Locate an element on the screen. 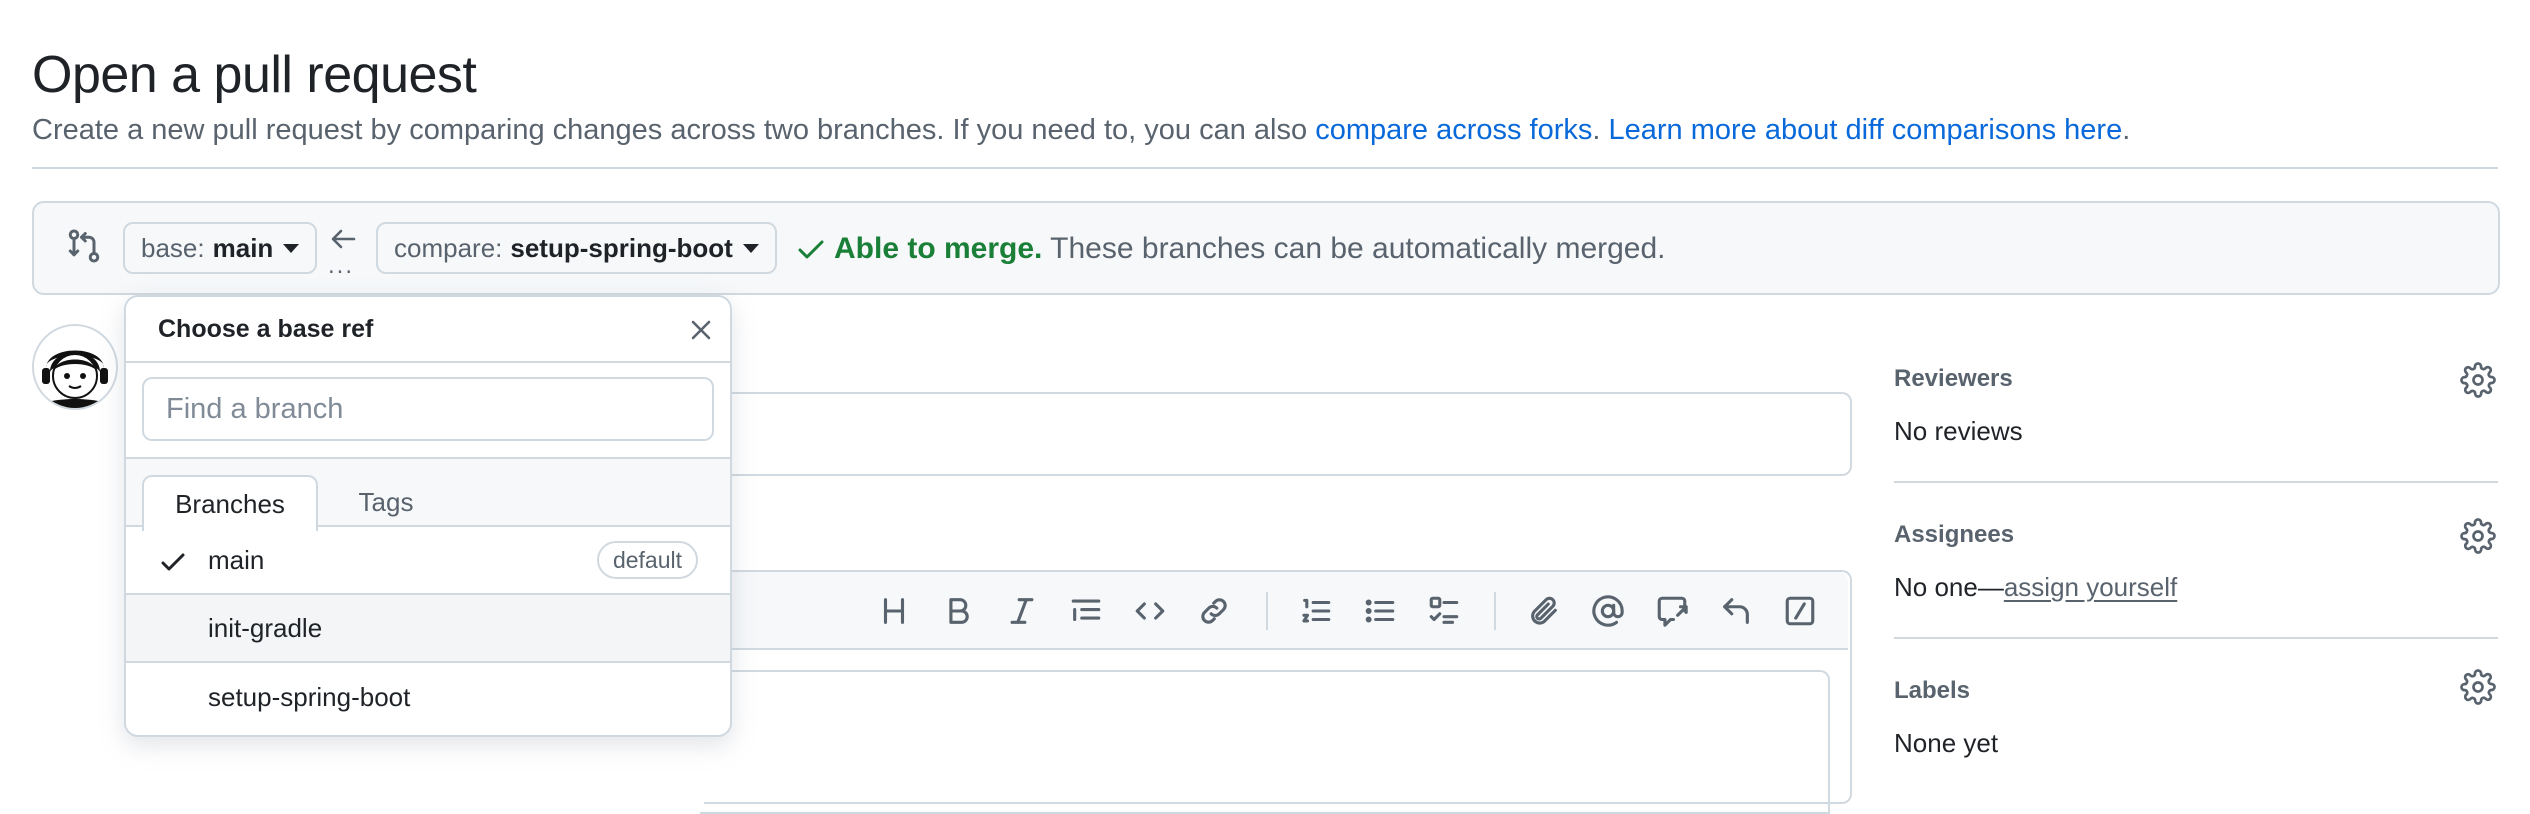 Image resolution: width=2530 pixels, height=814 pixels. pr-body-textarea is located at coordinates (1265, 742).